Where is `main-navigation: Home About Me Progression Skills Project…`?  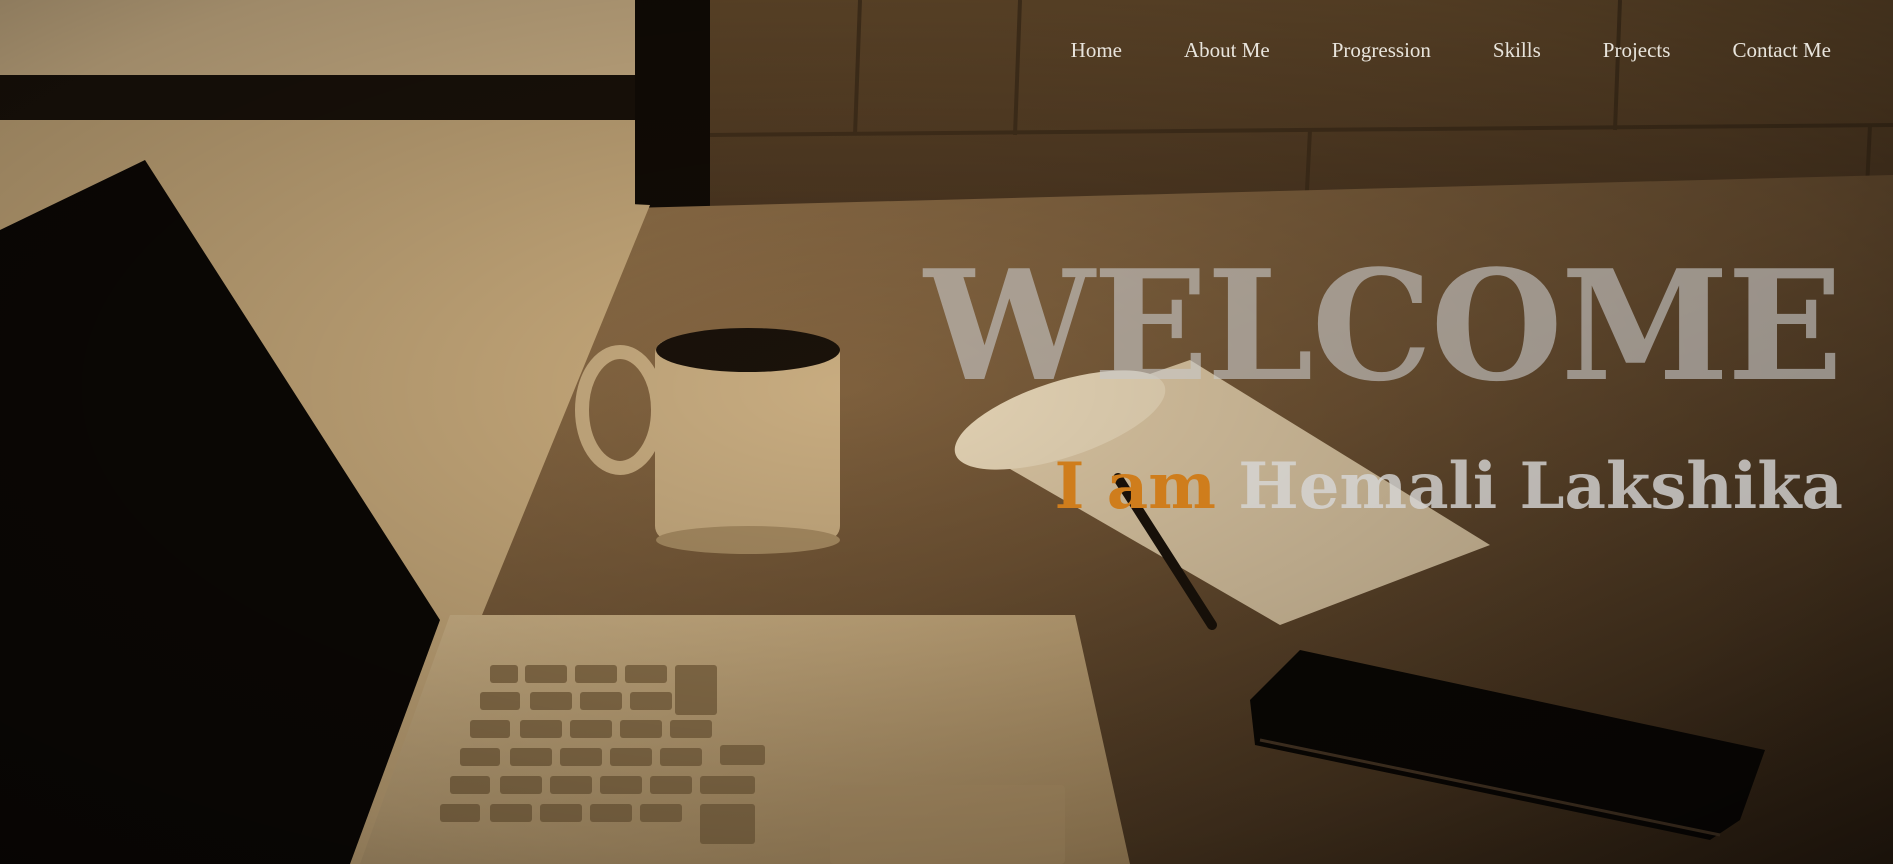
main-navigation: Home About Me Progression Skills Project… is located at coordinates (1451, 50).